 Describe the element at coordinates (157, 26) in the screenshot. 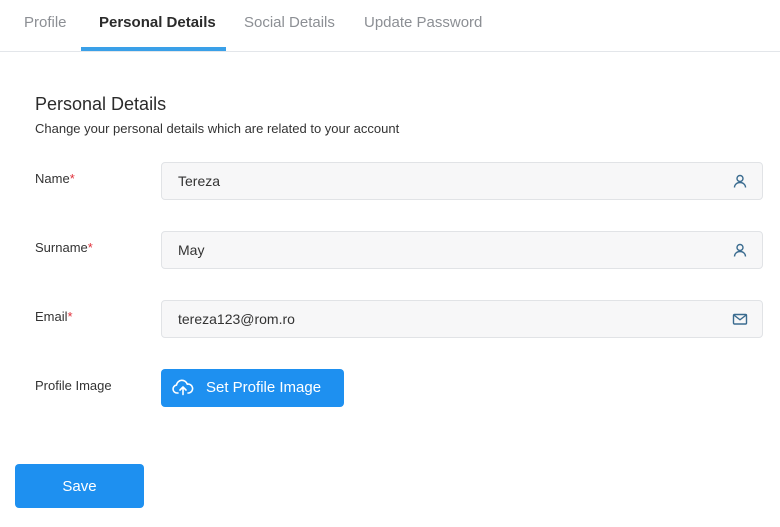

I see `tab-personal-details: Personal Details` at that location.